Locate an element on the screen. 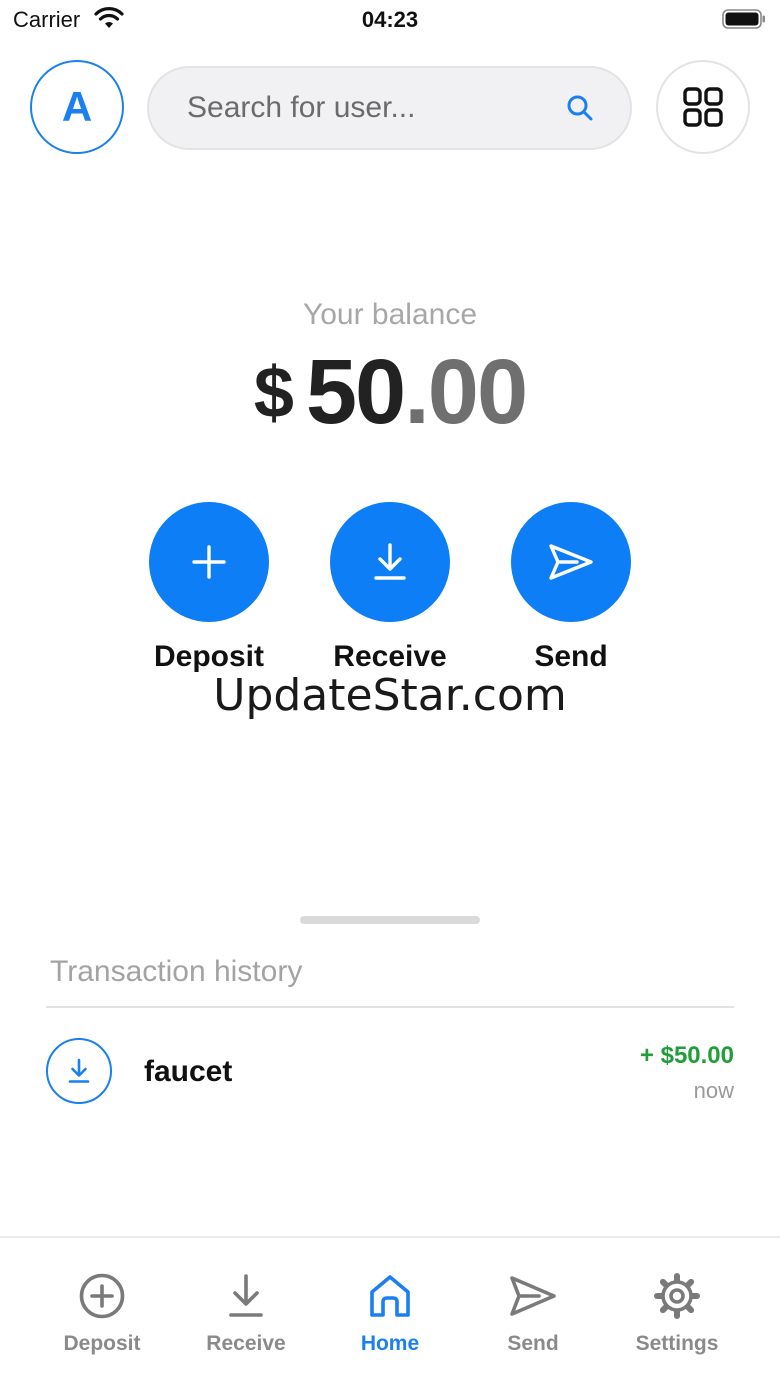 This screenshot has height=1387, width=780. grid-icon is located at coordinates (703, 107).